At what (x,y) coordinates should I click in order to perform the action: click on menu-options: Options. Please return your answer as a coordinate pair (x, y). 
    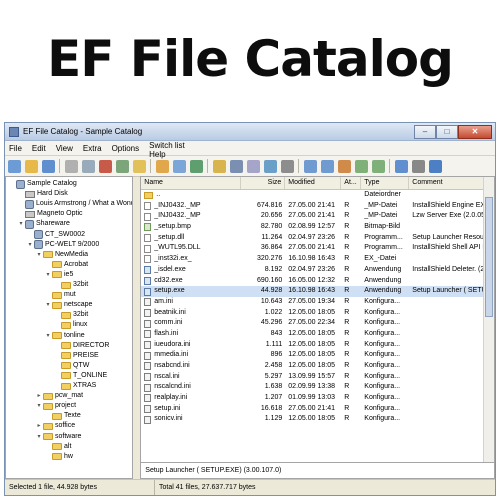
    Looking at the image, I should click on (126, 148).